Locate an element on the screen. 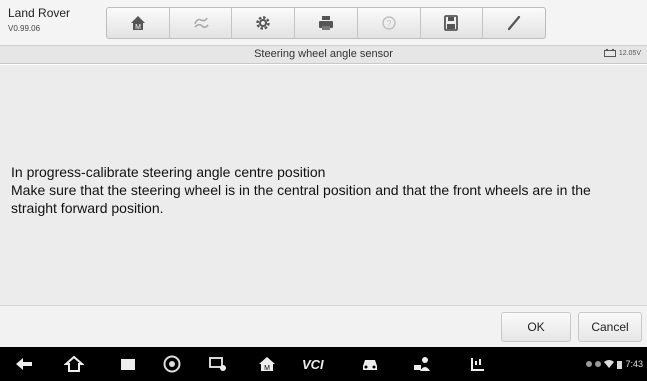 This screenshot has height=381, width=647. vehicle-brand: Land Rover V0.99.06 is located at coordinates (53, 20).